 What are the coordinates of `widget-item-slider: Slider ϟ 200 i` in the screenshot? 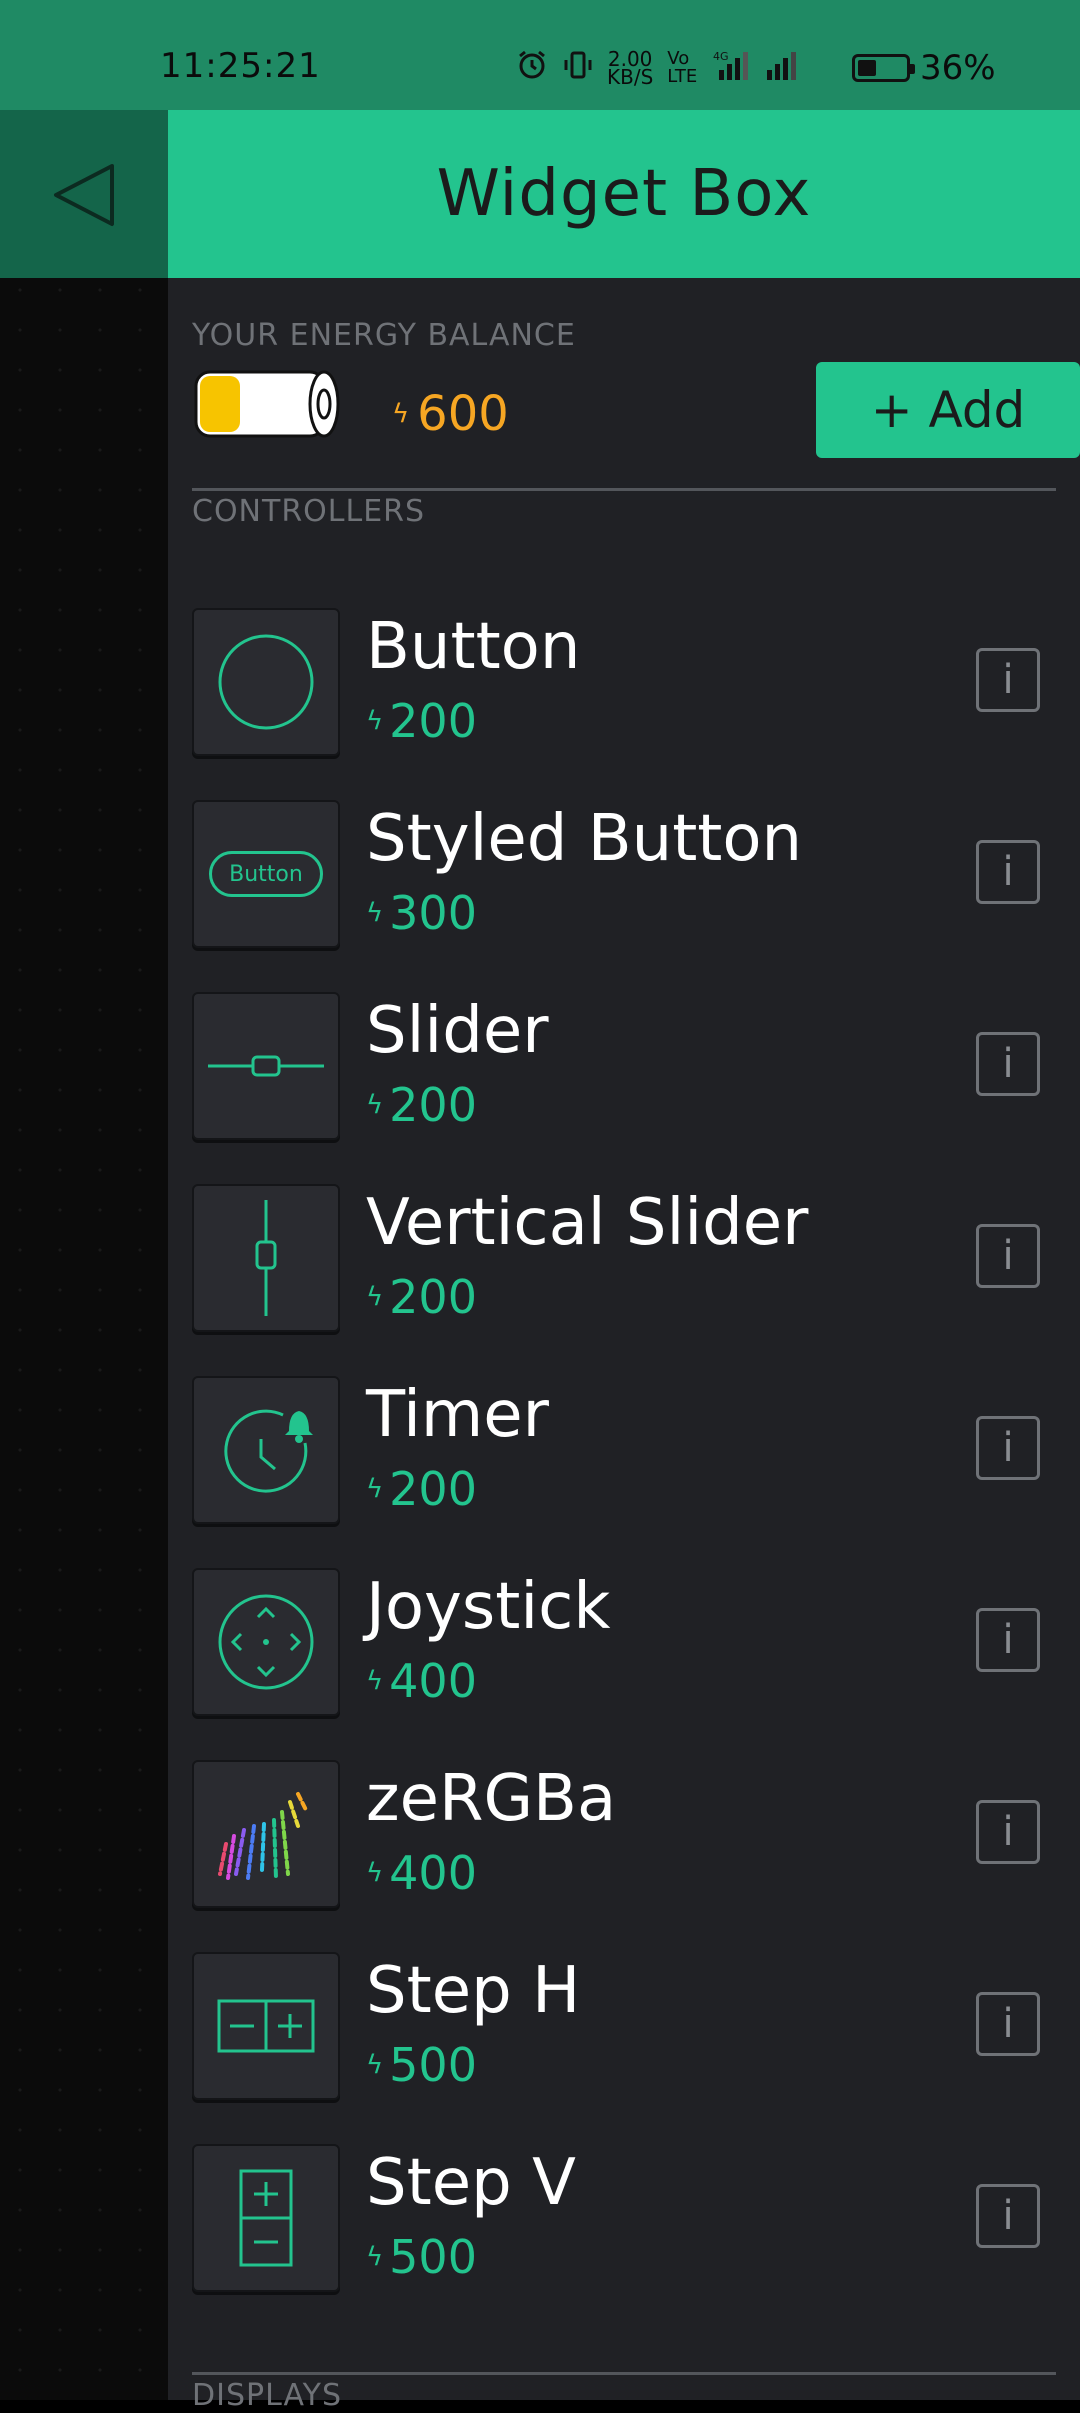 It's located at (624, 1088).